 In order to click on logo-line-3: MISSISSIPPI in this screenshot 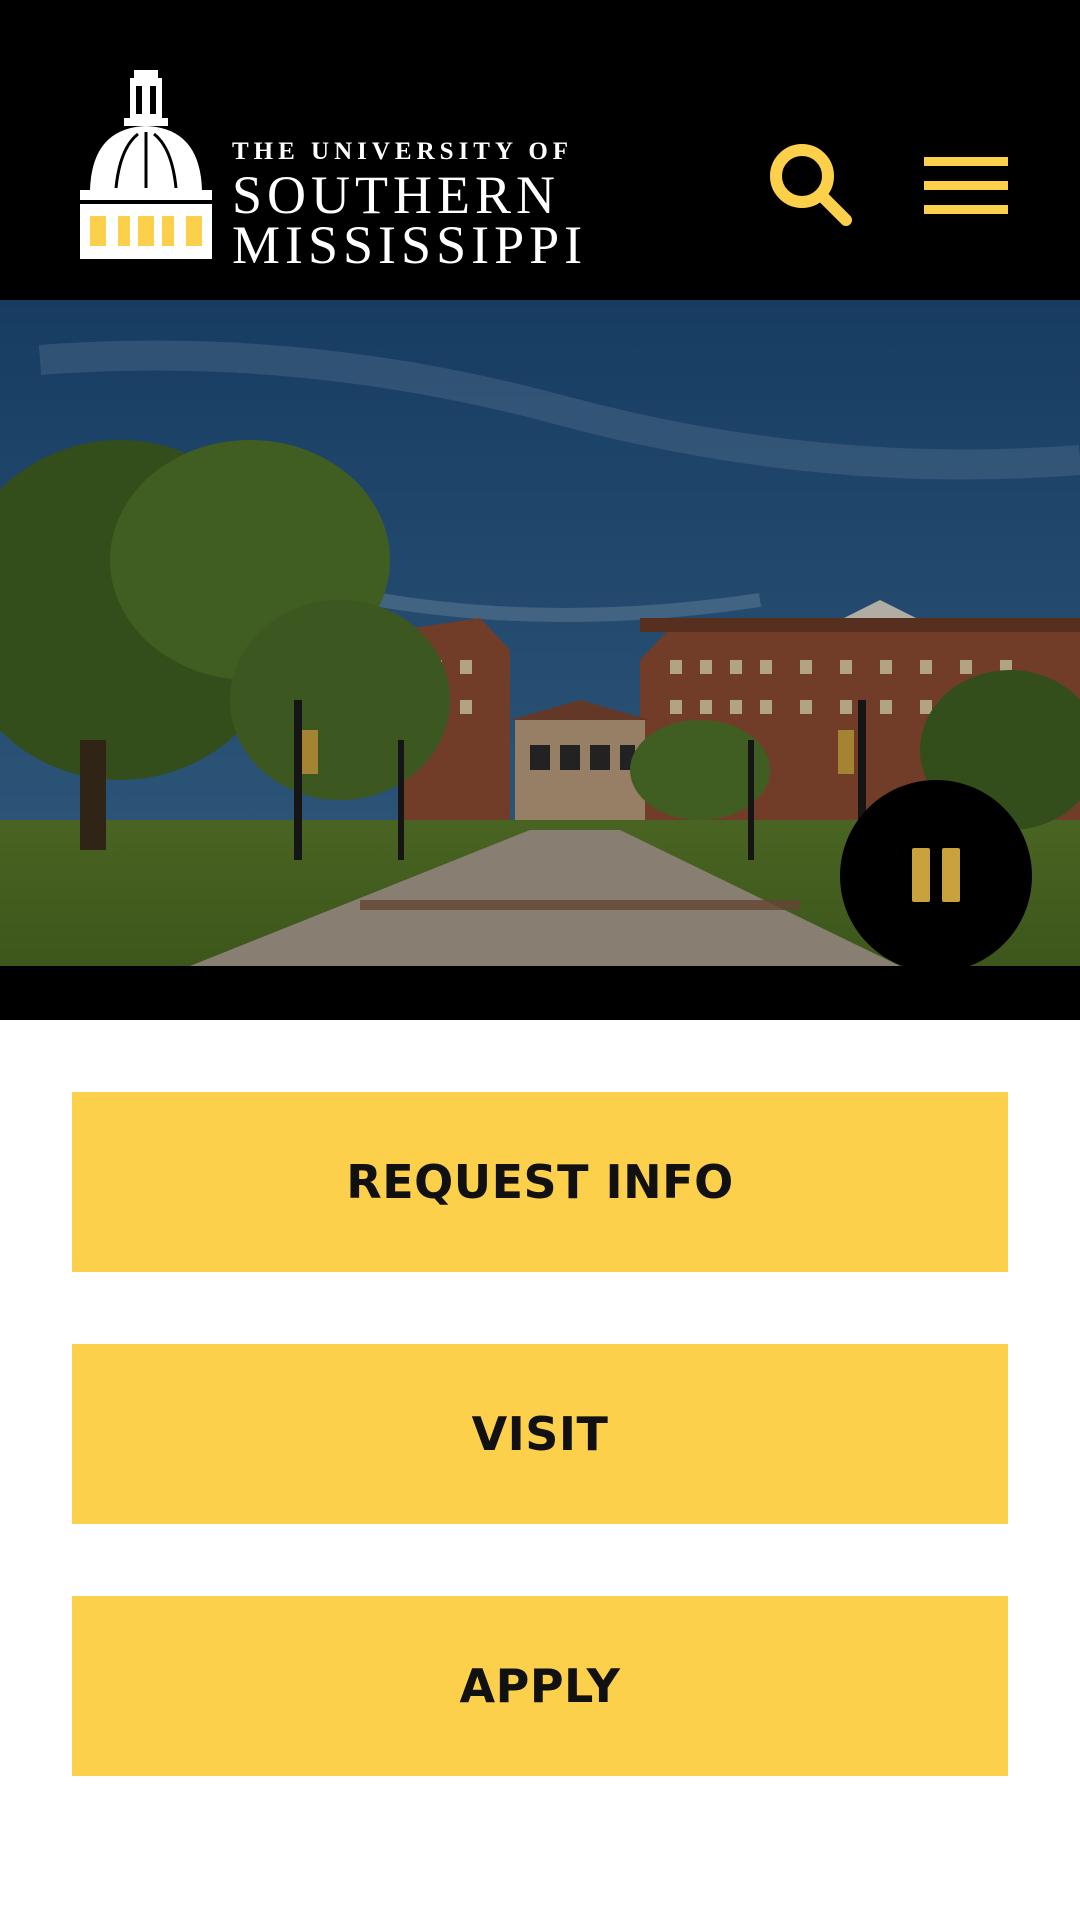, I will do `click(410, 245)`.